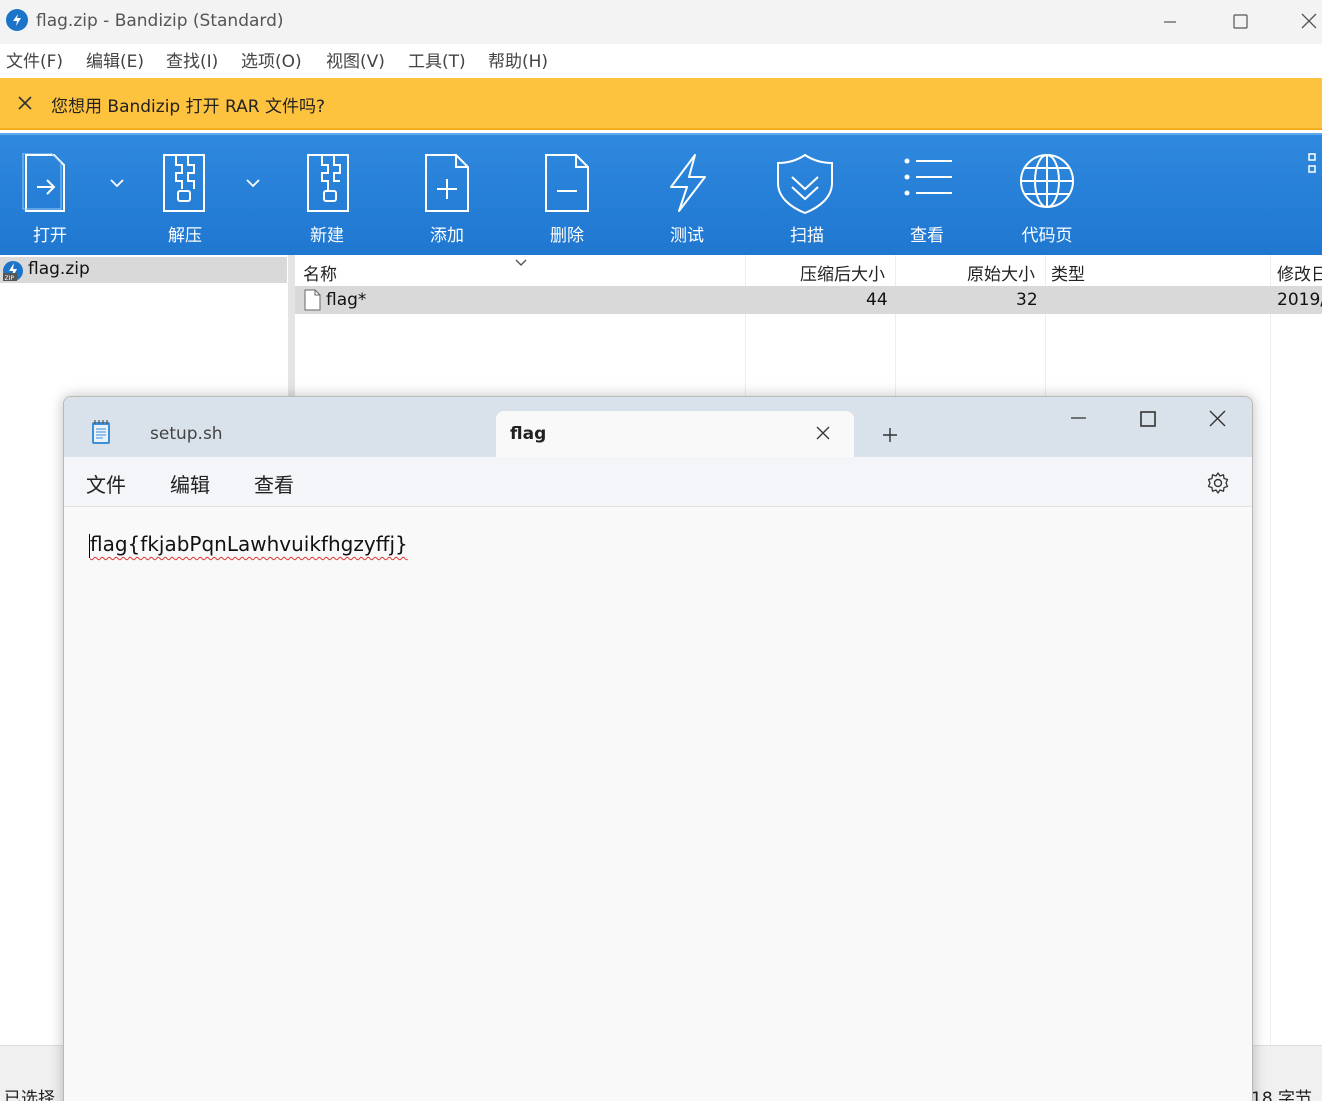  Describe the element at coordinates (17, 20) in the screenshot. I see `bandizip-logo-icon` at that location.